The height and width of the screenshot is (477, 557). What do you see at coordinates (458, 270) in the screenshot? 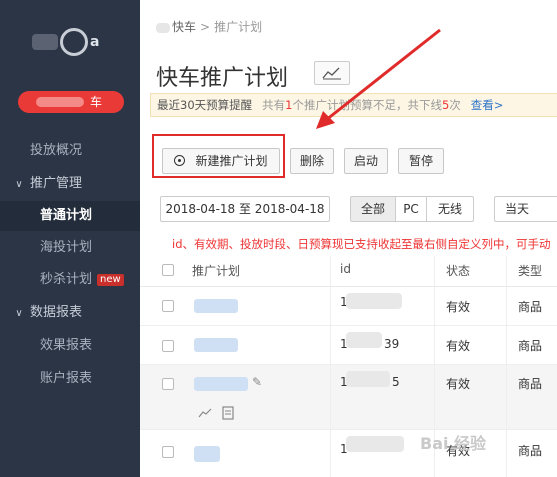
I see `header-status: 状态` at bounding box center [458, 270].